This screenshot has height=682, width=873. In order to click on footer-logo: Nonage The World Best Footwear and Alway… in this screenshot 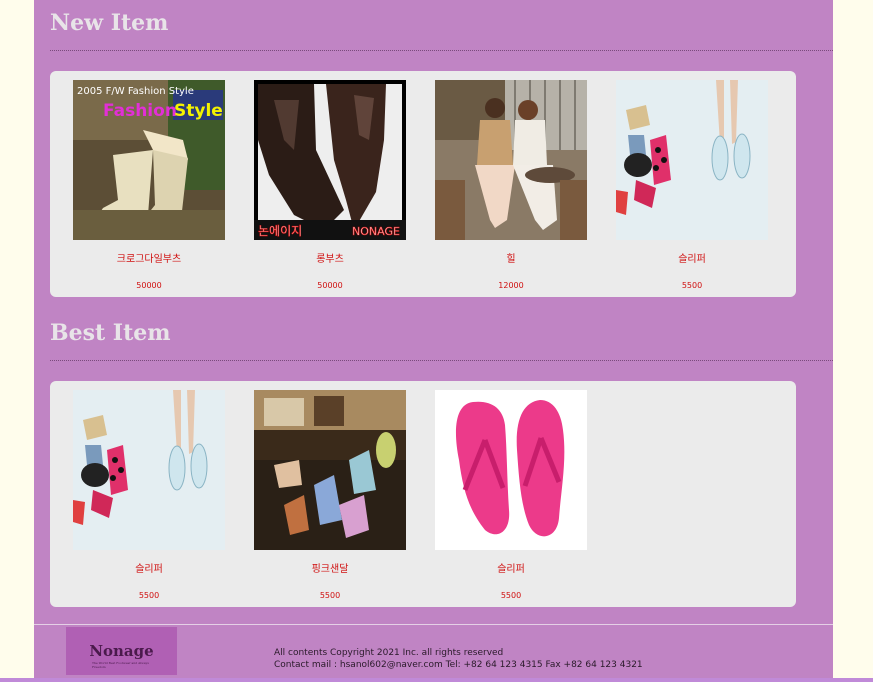, I will do `click(121, 651)`.